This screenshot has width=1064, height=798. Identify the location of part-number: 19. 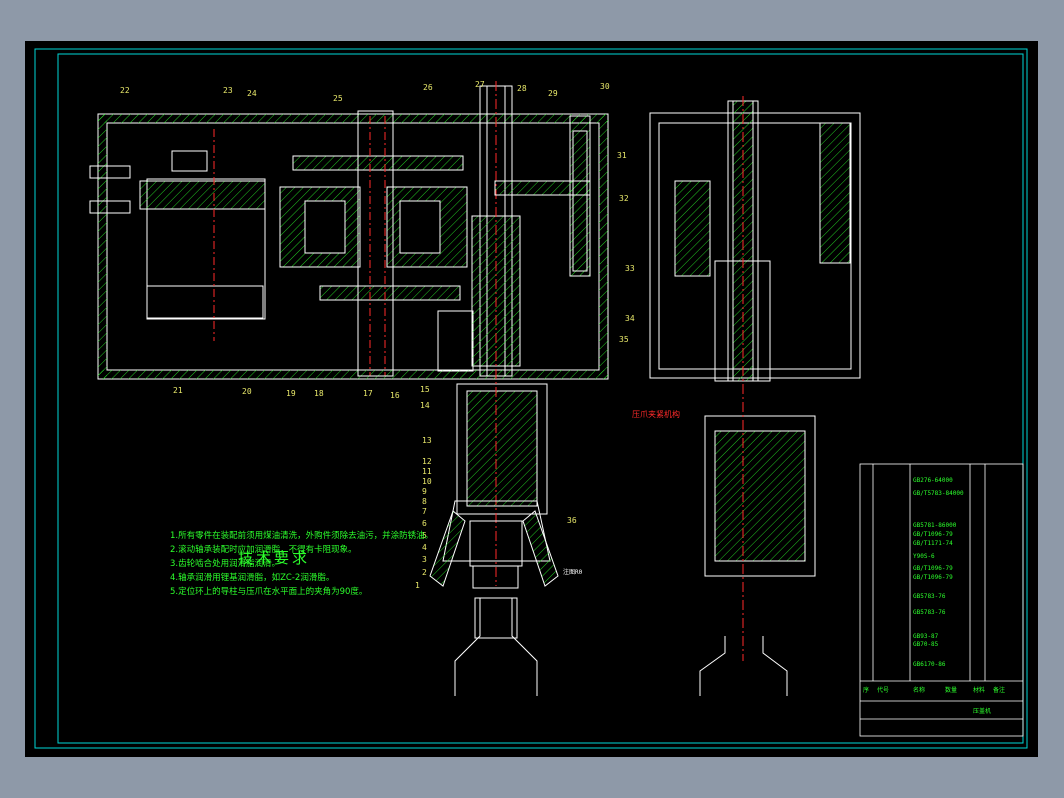
(291, 393).